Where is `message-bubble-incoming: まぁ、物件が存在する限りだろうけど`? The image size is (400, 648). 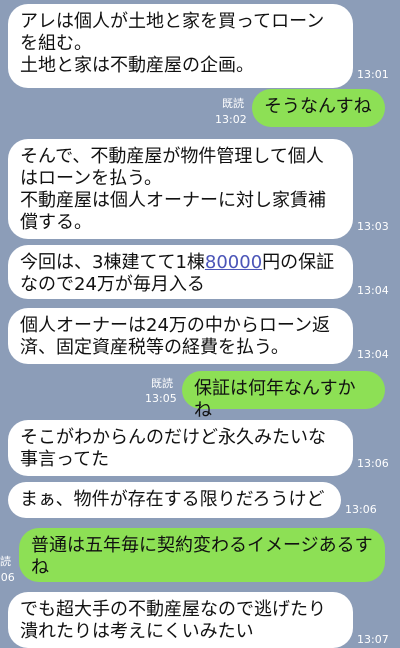 message-bubble-incoming: まぁ、物件が存在する限りだろうけど is located at coordinates (174, 500).